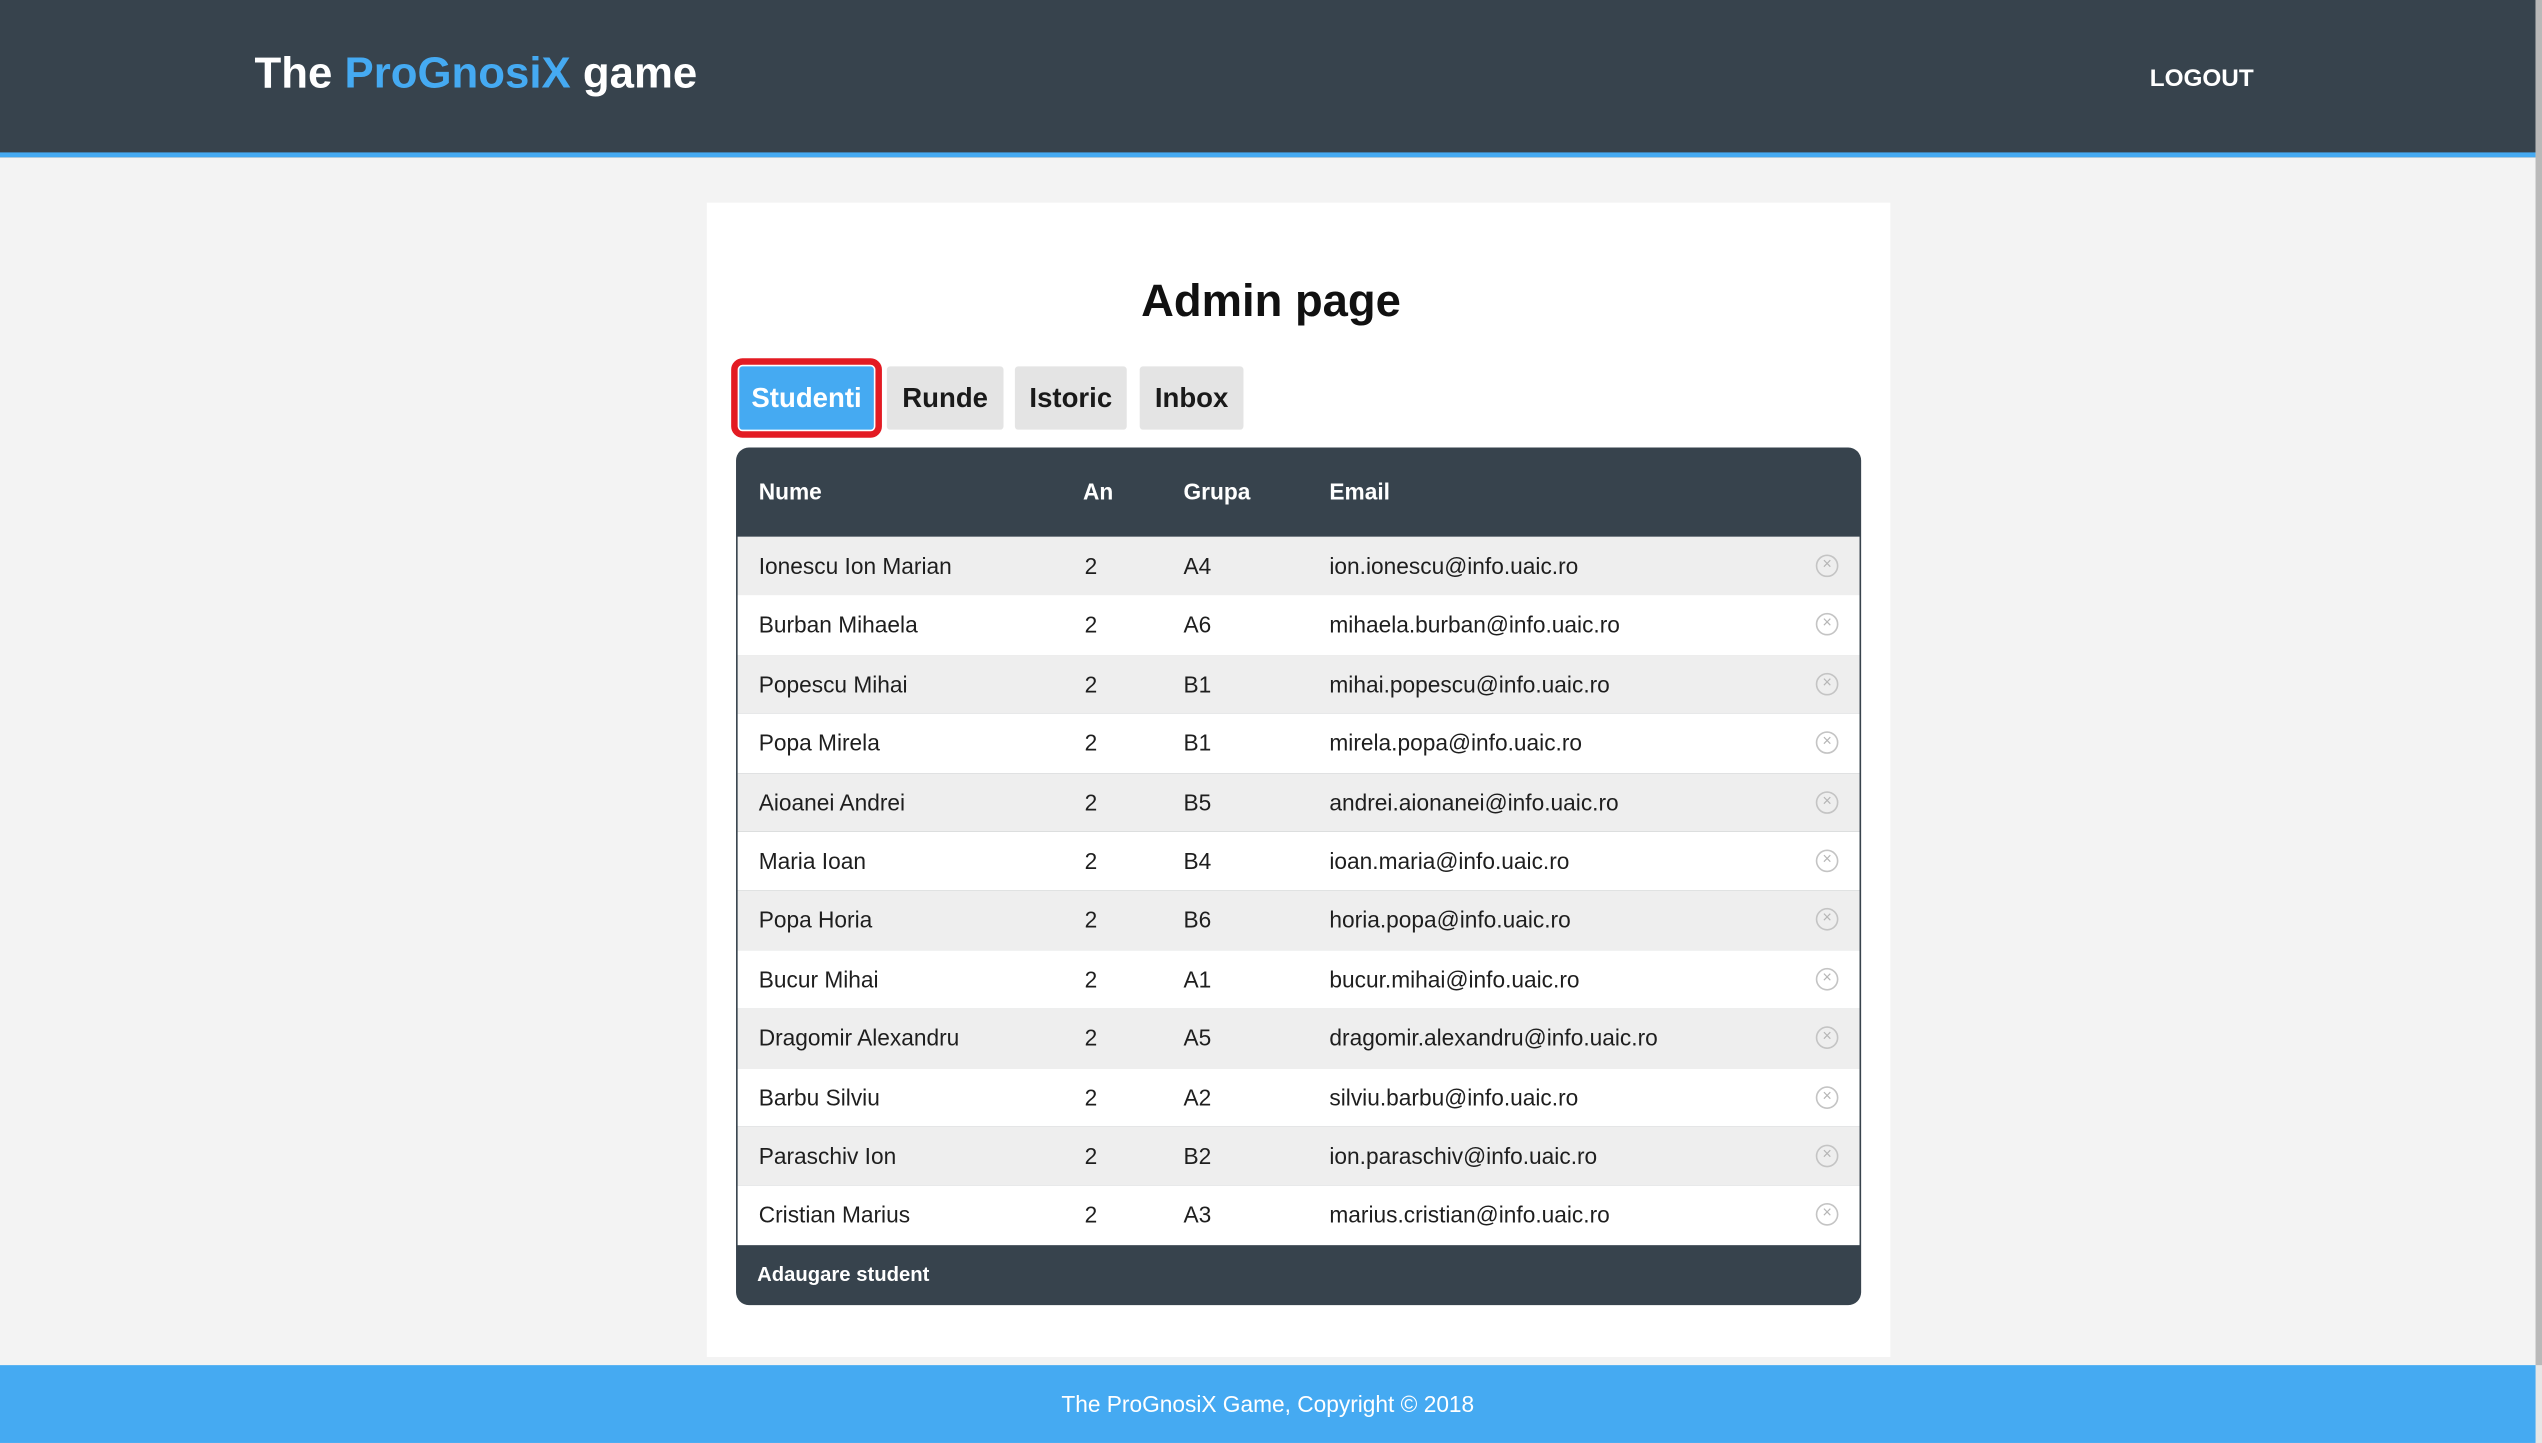 This screenshot has height=1443, width=2542. Describe the element at coordinates (1268, 79) in the screenshot. I see `site-header: The ProGnosiX game LOGOUT` at that location.